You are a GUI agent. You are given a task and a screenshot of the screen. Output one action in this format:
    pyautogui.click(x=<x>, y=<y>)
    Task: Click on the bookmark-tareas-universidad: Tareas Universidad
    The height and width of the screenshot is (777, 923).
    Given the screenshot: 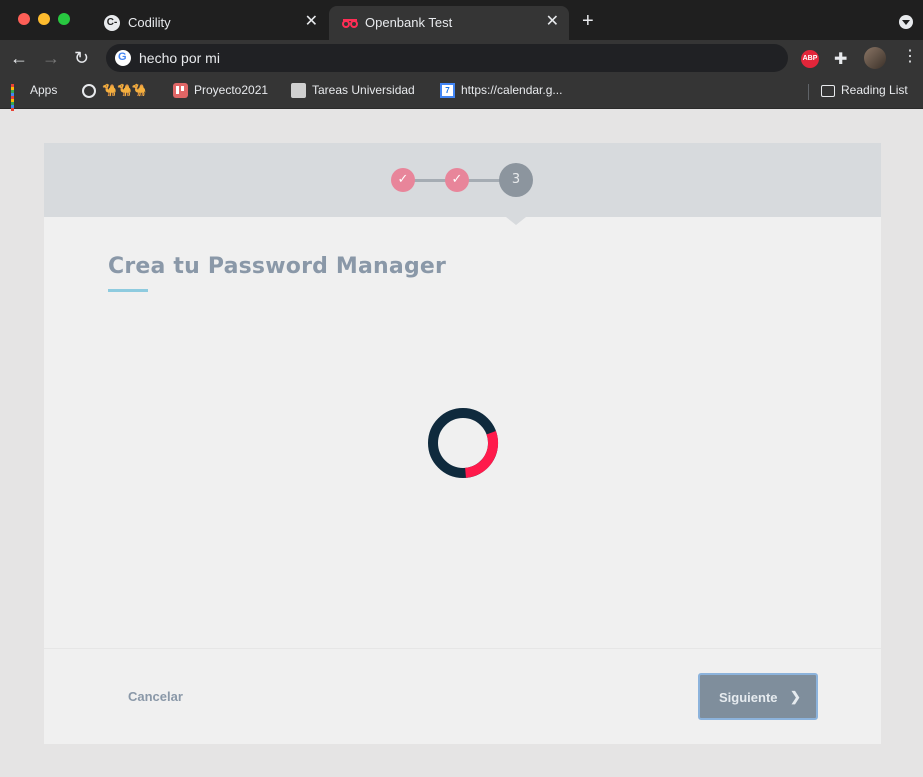 What is the action you would take?
    pyautogui.click(x=353, y=92)
    